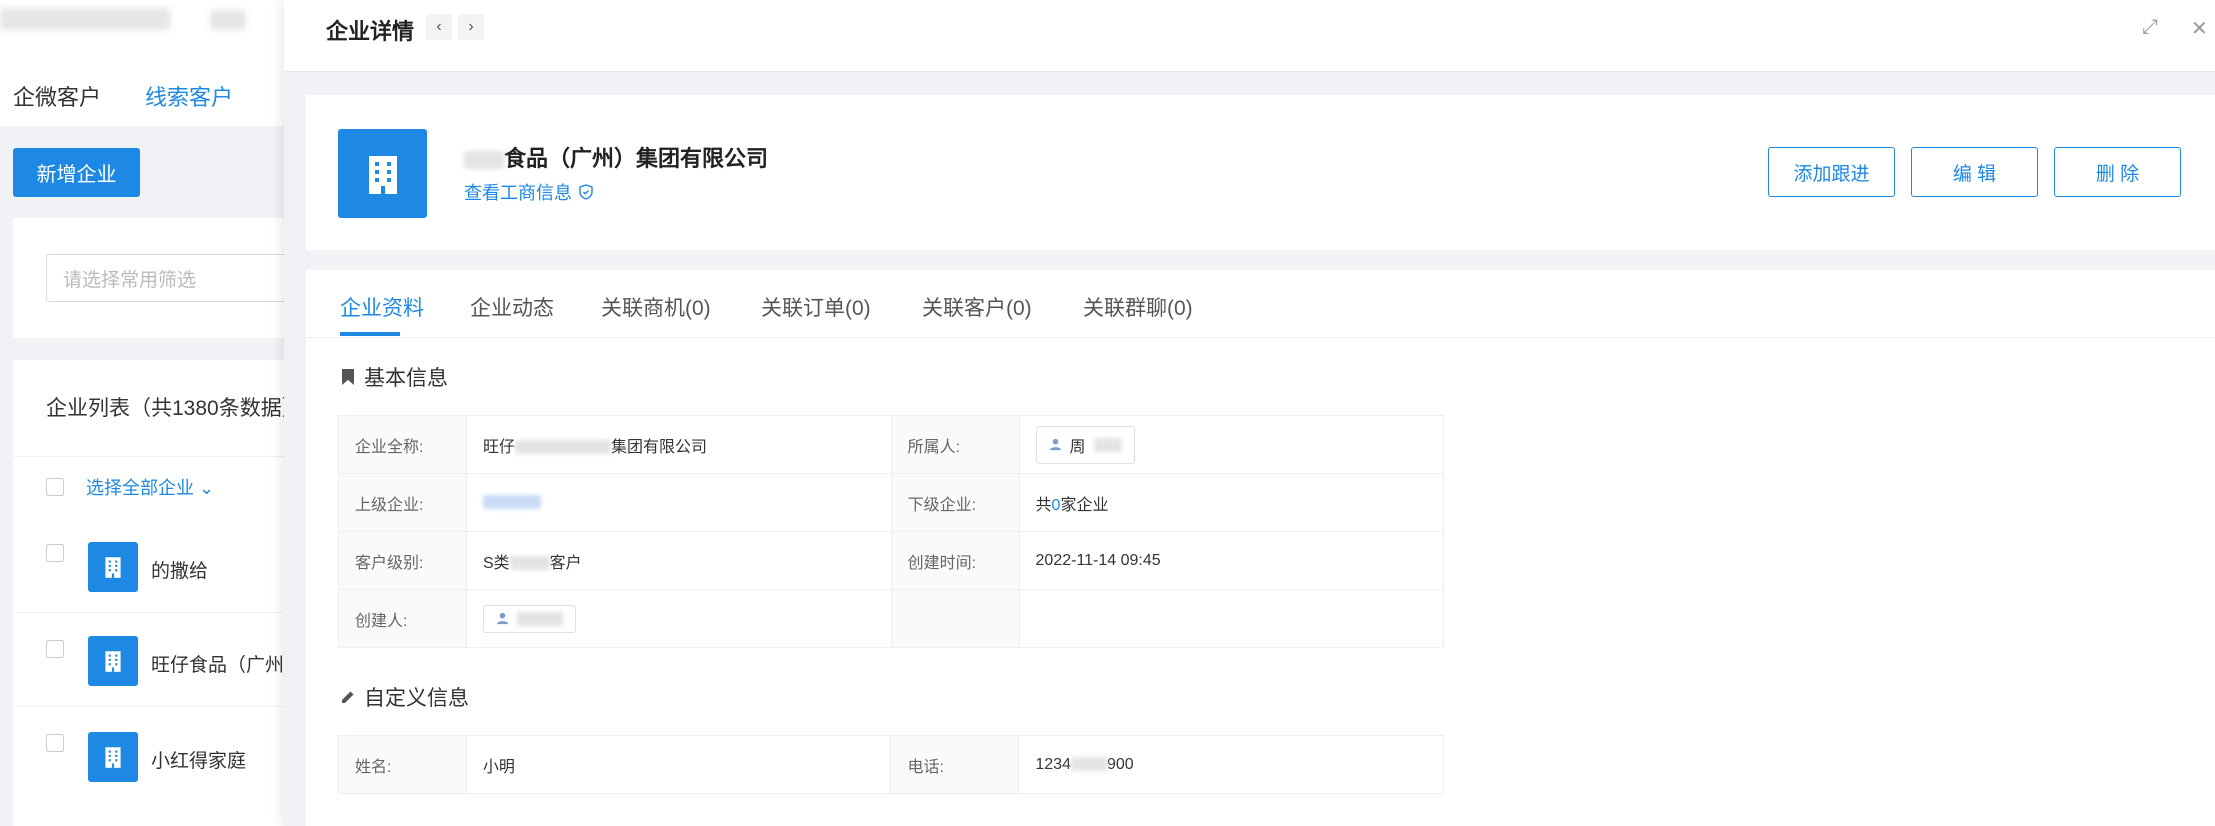 This screenshot has width=2215, height=826. Describe the element at coordinates (955, 560) in the screenshot. I see `created-time-label: 创建时间:` at that location.